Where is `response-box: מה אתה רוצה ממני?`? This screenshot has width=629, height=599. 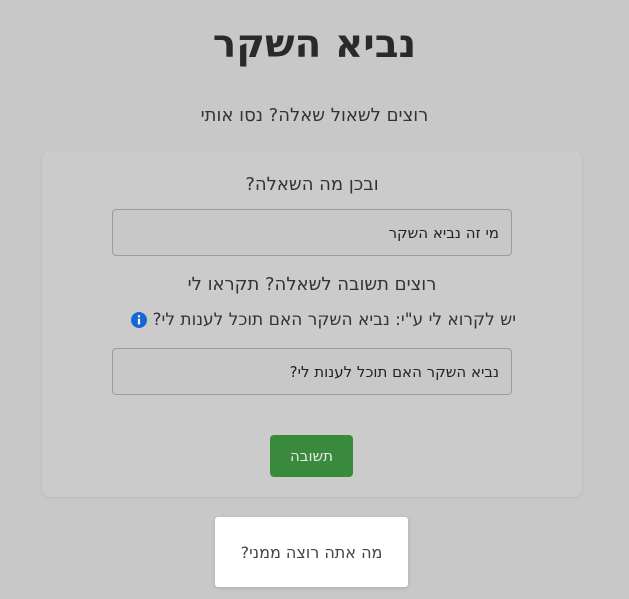 response-box: מה אתה רוצה ממני? is located at coordinates (311, 552).